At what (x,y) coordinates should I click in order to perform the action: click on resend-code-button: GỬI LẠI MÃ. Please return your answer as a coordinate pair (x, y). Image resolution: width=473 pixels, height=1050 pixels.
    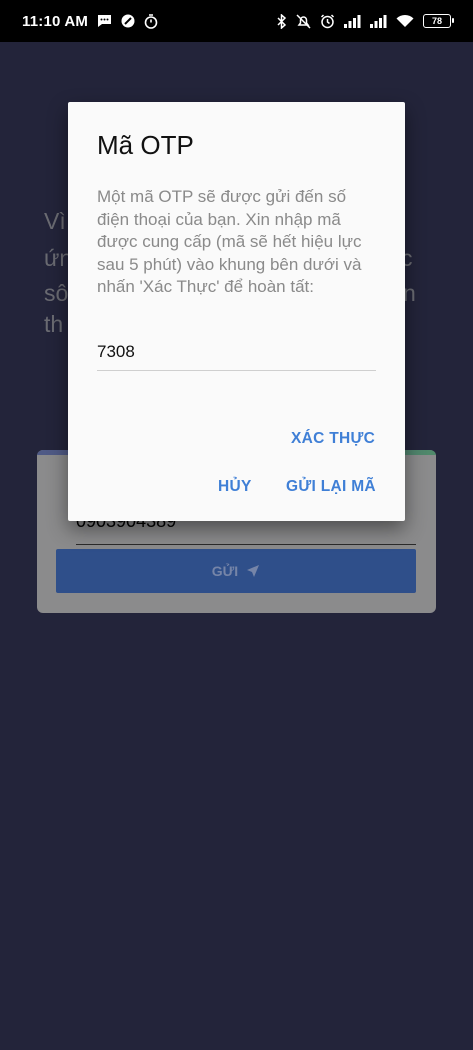
    Looking at the image, I should click on (331, 487).